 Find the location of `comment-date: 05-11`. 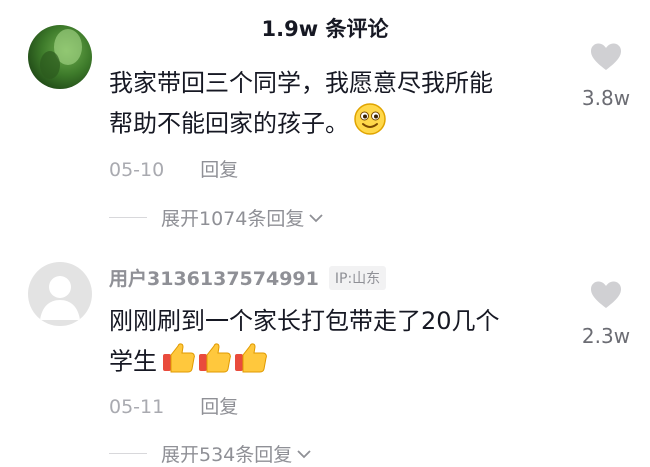

comment-date: 05-11 is located at coordinates (137, 407).